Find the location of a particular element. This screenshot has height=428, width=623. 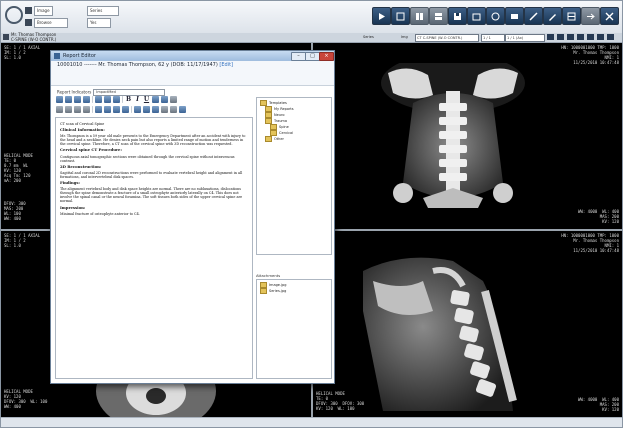

paste-icon is located at coordinates (116, 99).